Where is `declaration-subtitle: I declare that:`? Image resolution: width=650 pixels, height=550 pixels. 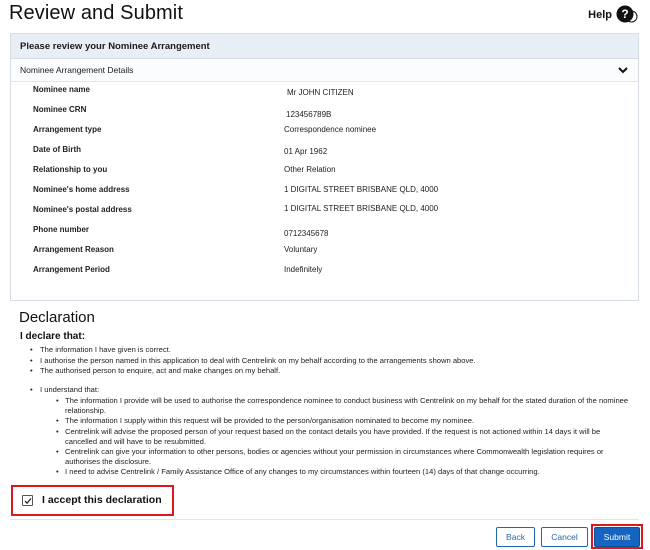
declaration-subtitle: I declare that: is located at coordinates (53, 336).